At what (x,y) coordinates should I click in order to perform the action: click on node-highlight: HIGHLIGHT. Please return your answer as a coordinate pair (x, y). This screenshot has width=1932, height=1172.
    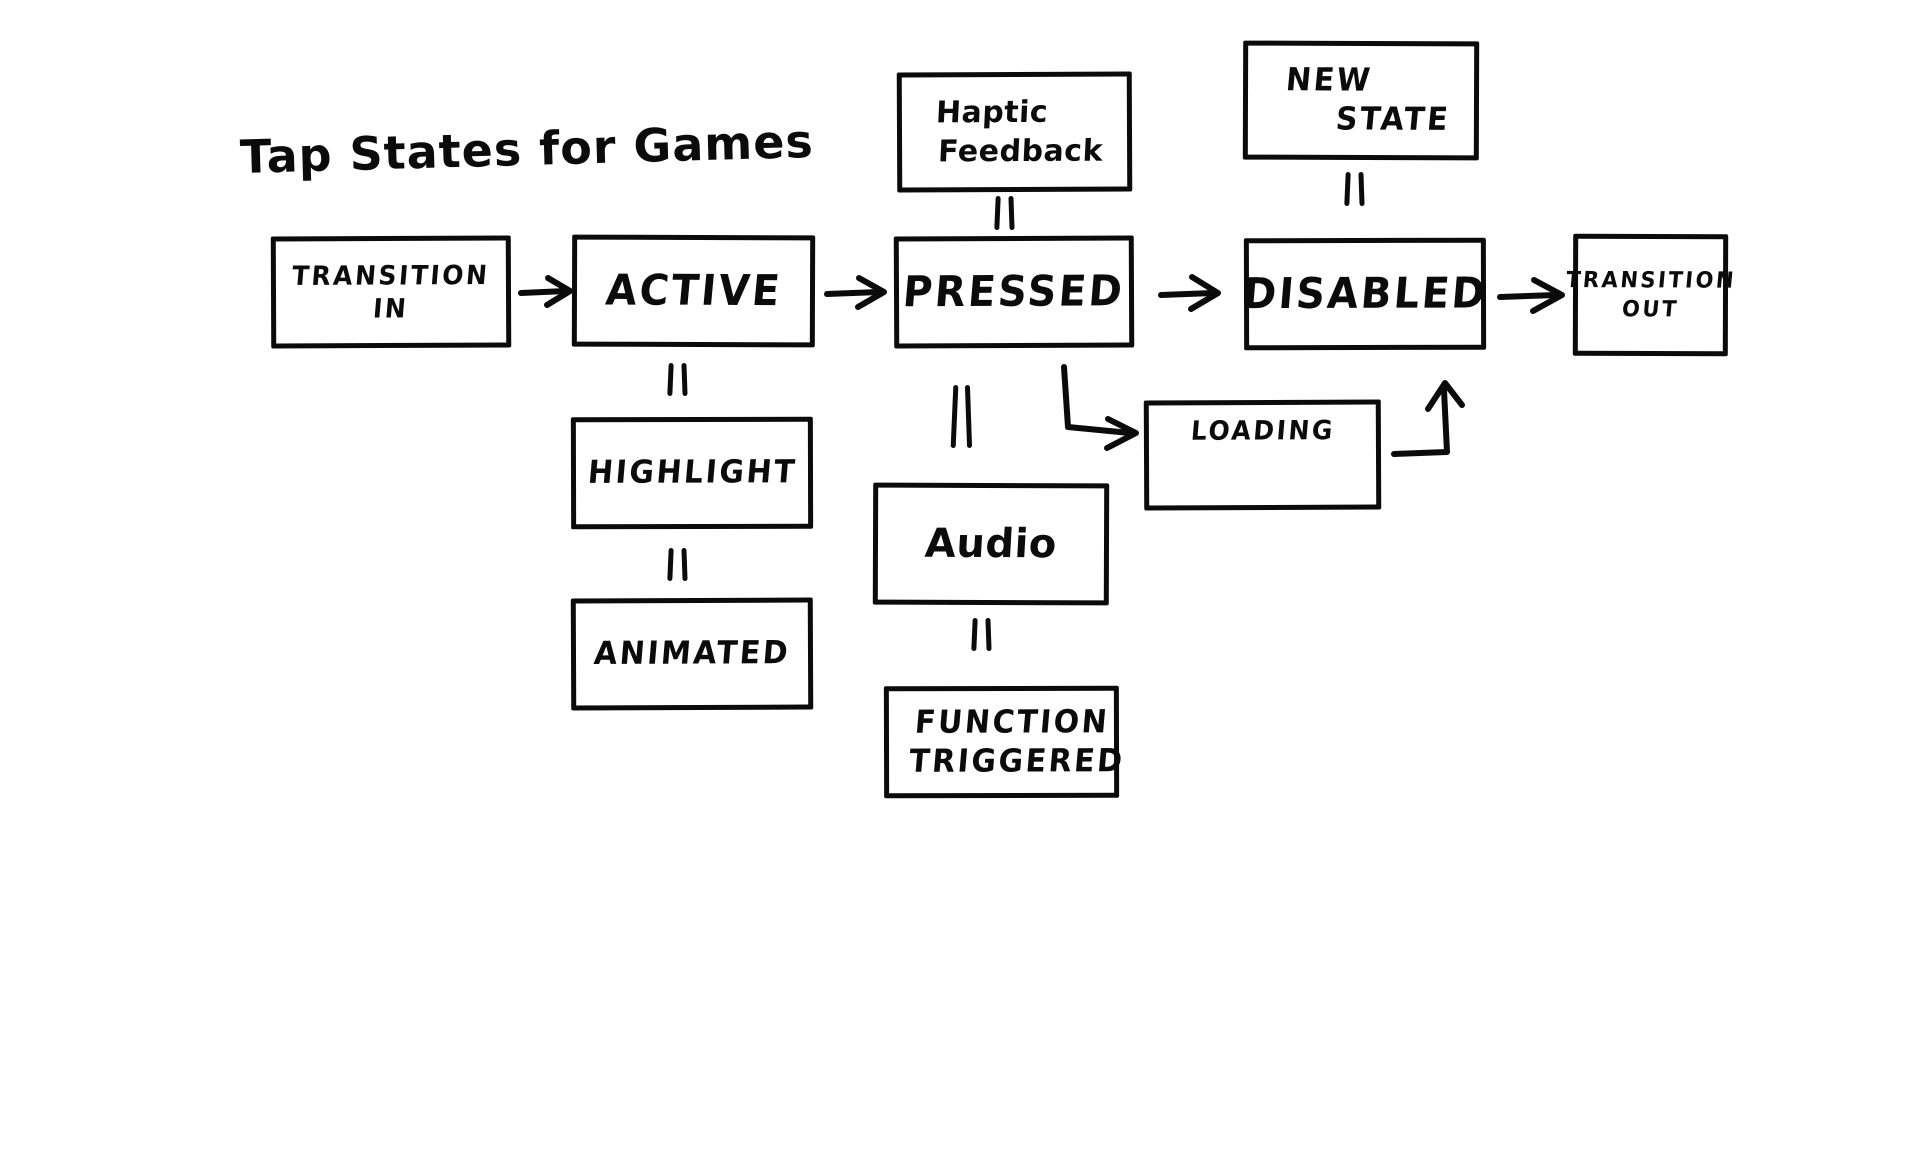
    Looking at the image, I should click on (692, 473).